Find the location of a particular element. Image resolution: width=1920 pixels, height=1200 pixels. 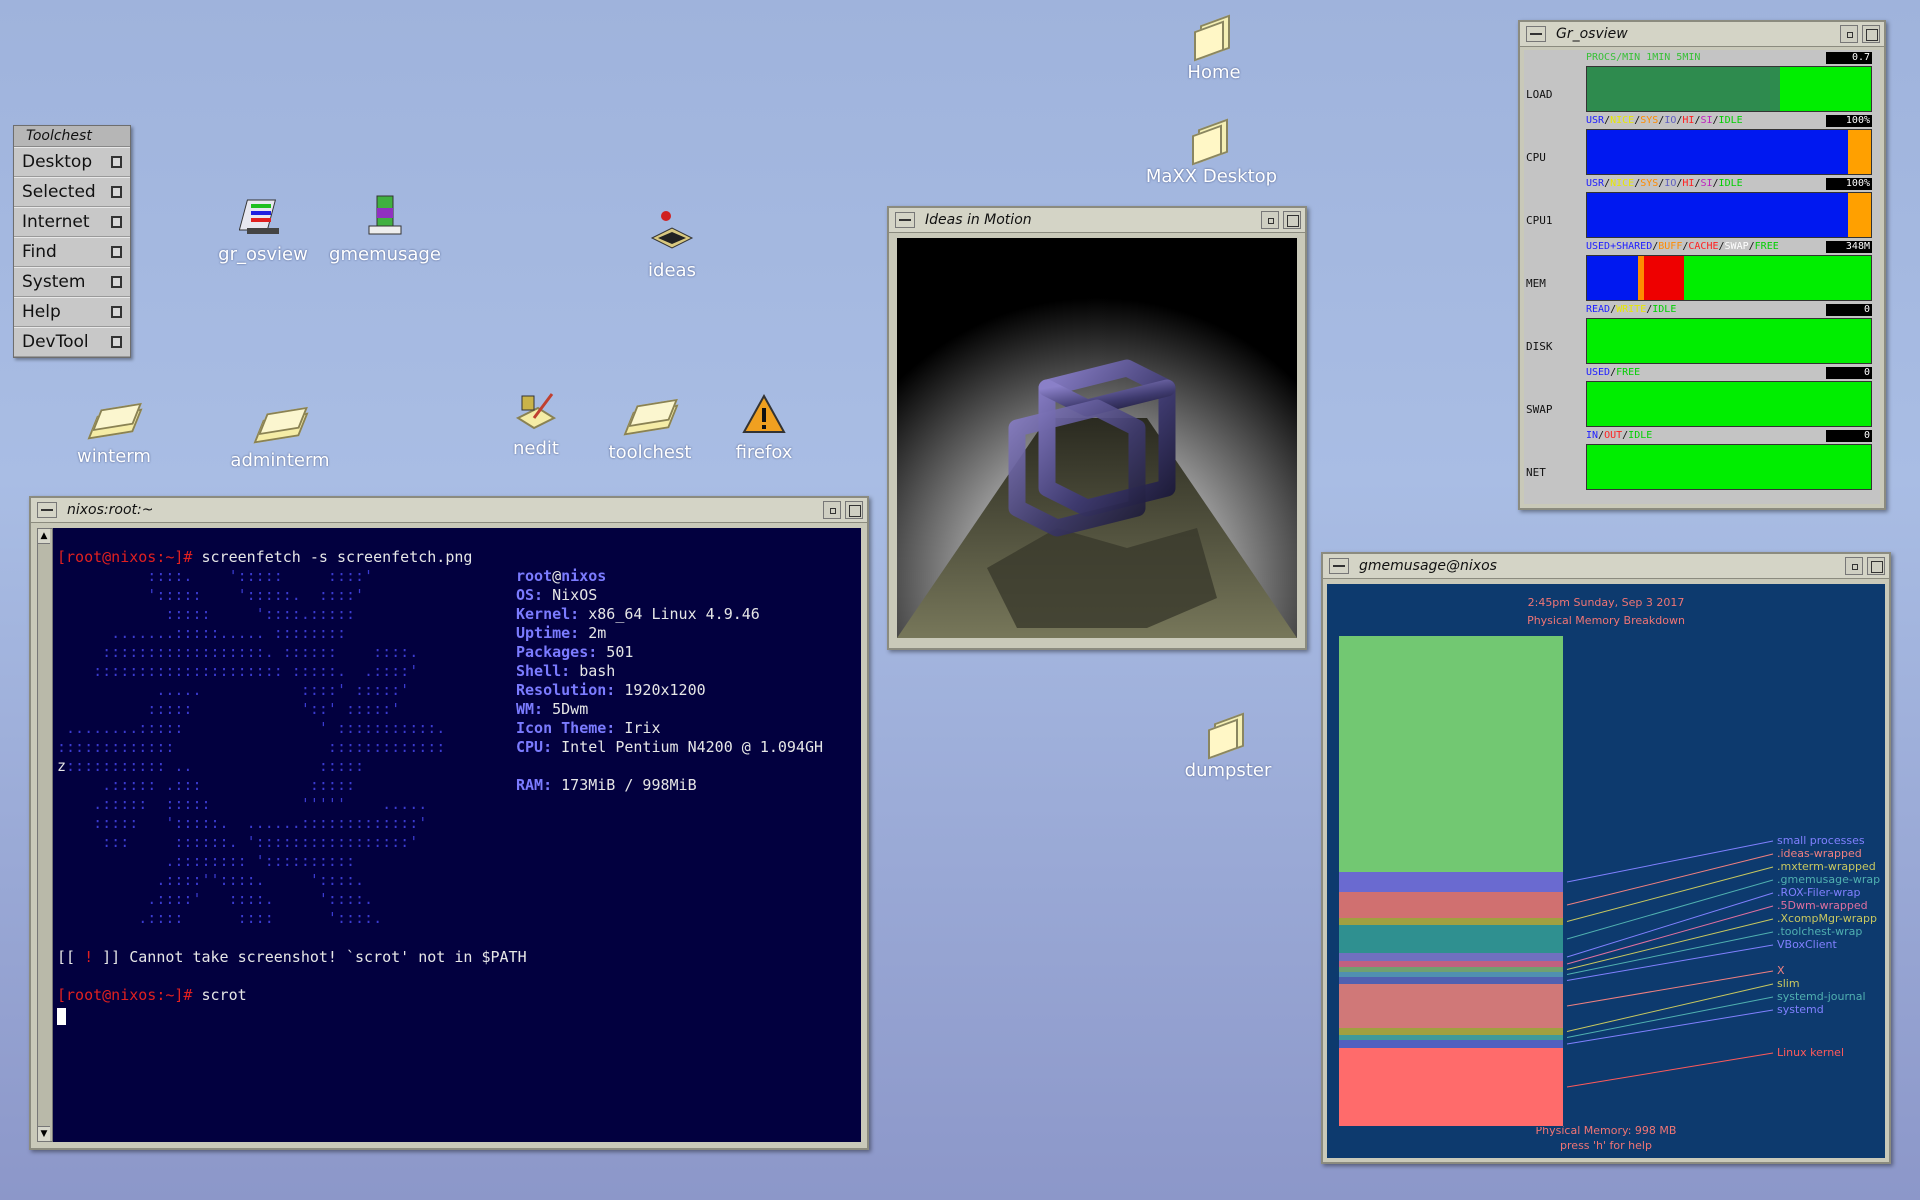

legend-token: HI is located at coordinates (1688, 183).